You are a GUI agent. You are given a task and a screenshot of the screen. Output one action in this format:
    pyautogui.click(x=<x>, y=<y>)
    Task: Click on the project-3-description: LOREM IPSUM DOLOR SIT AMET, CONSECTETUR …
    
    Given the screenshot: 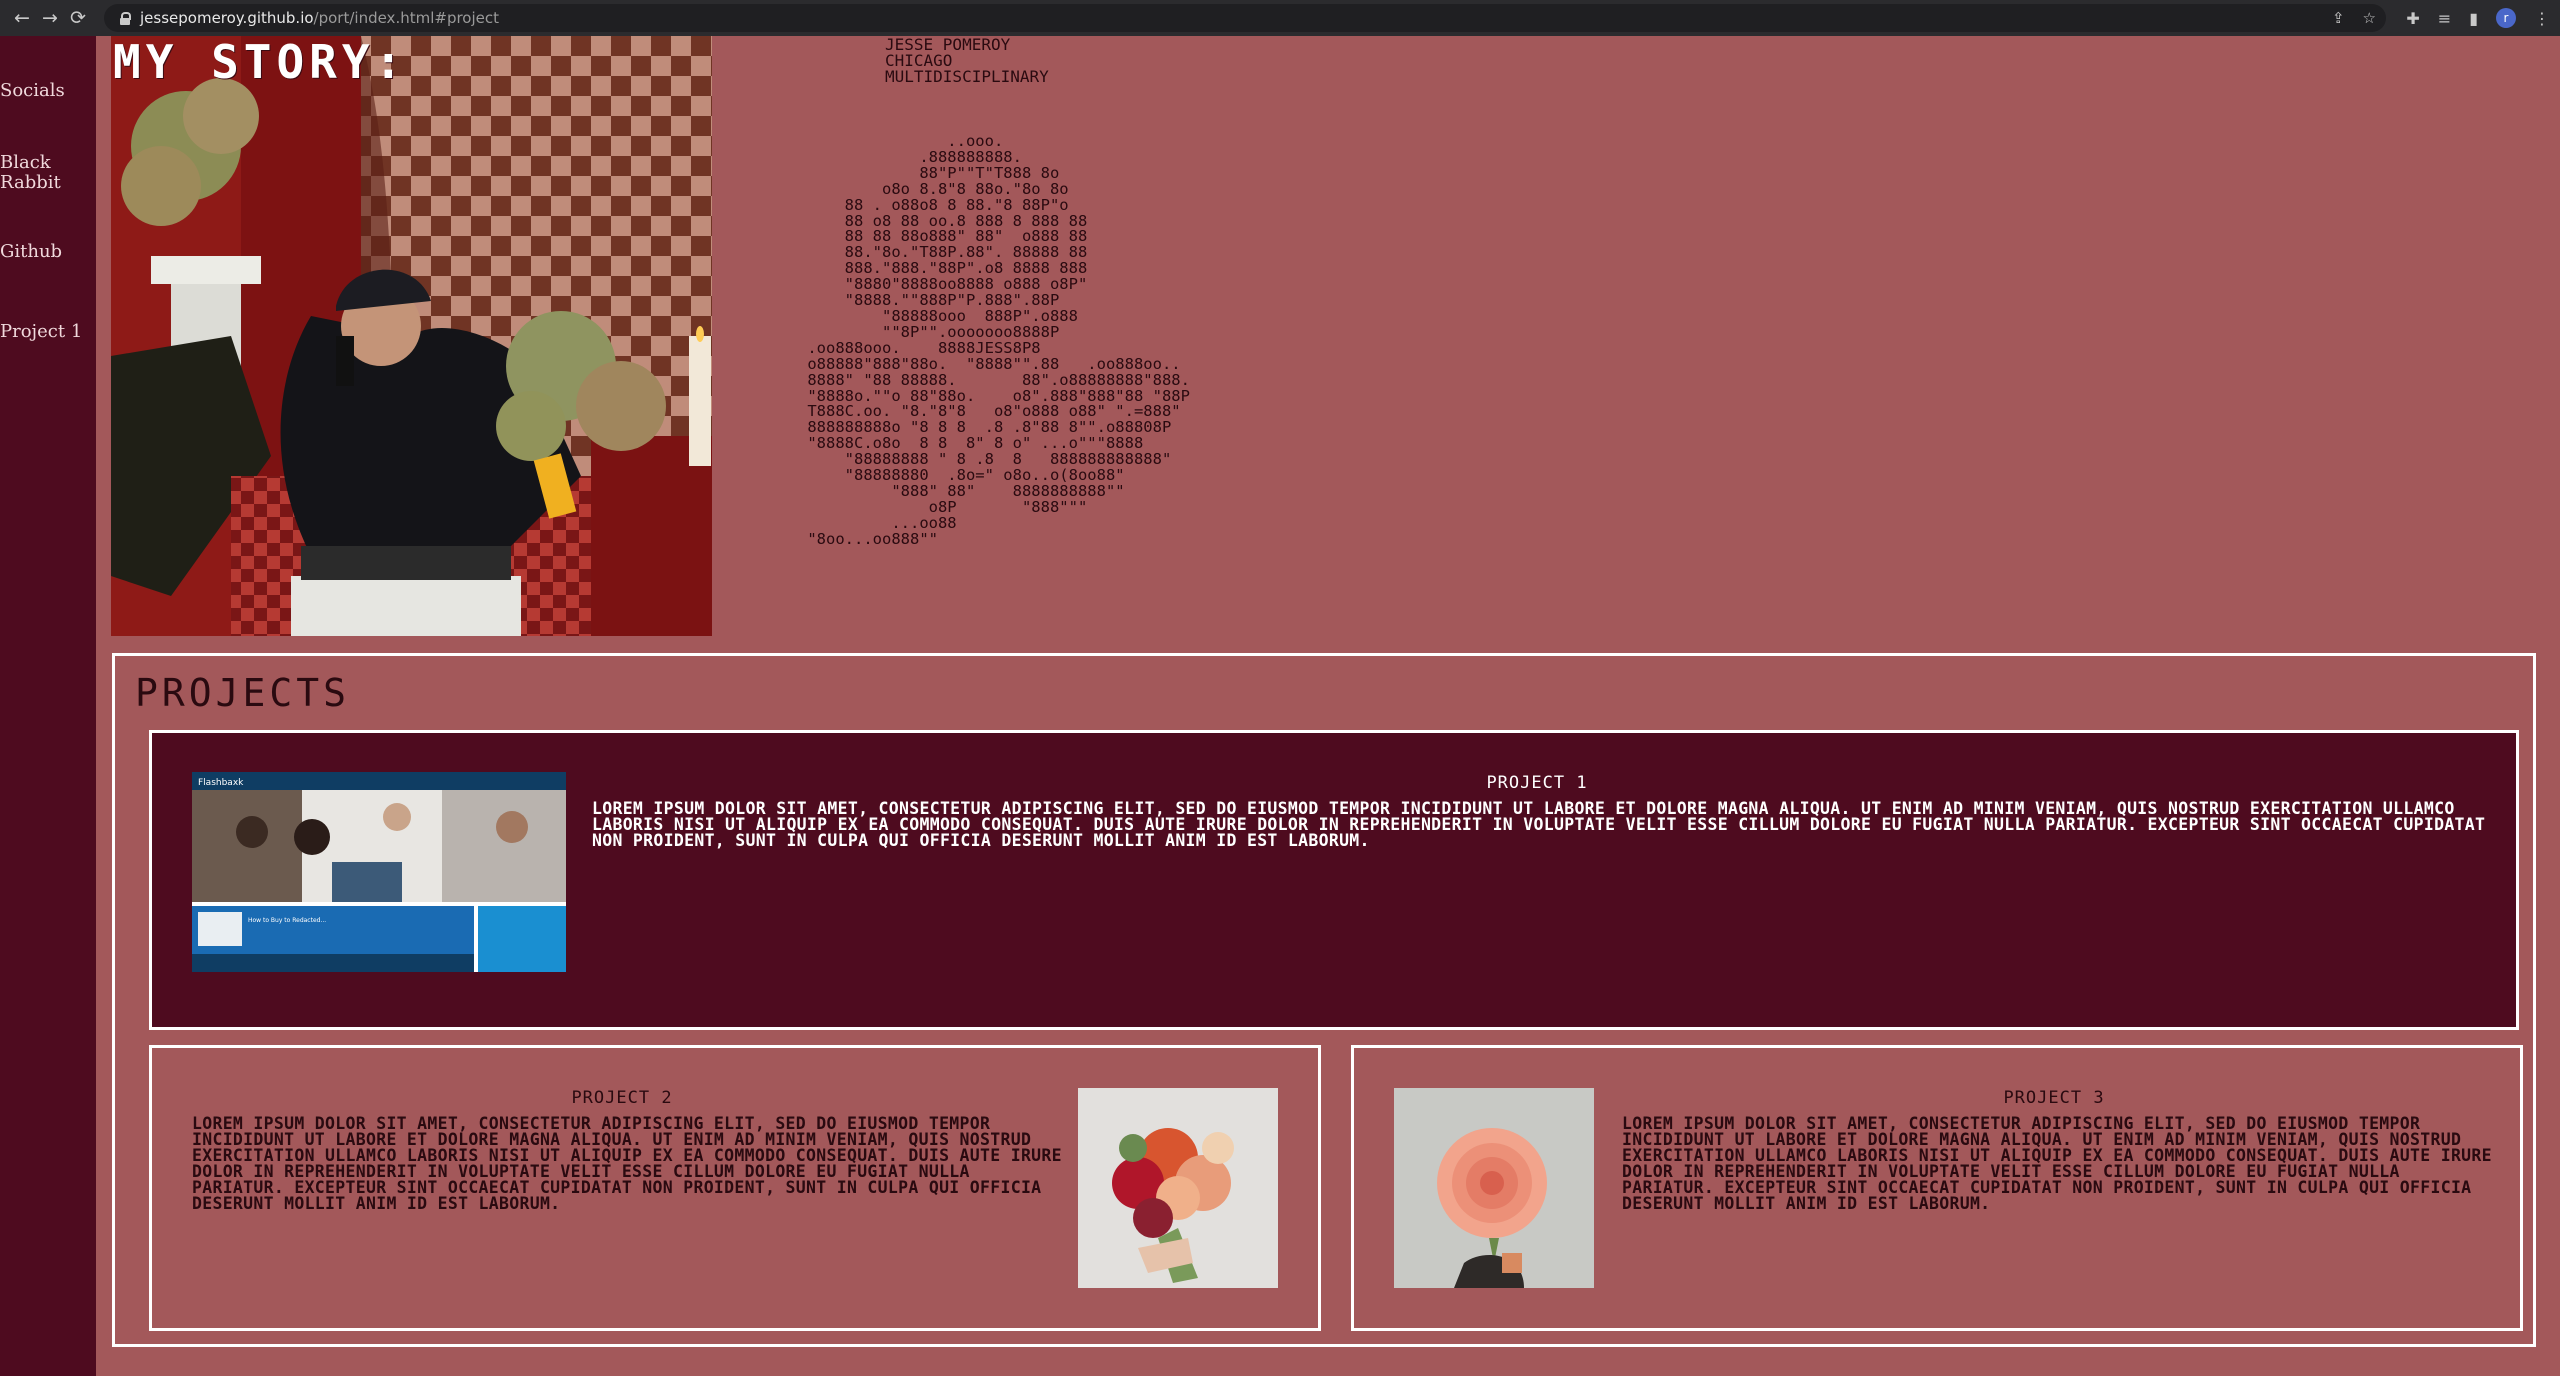 What is the action you would take?
    pyautogui.click(x=2057, y=1163)
    